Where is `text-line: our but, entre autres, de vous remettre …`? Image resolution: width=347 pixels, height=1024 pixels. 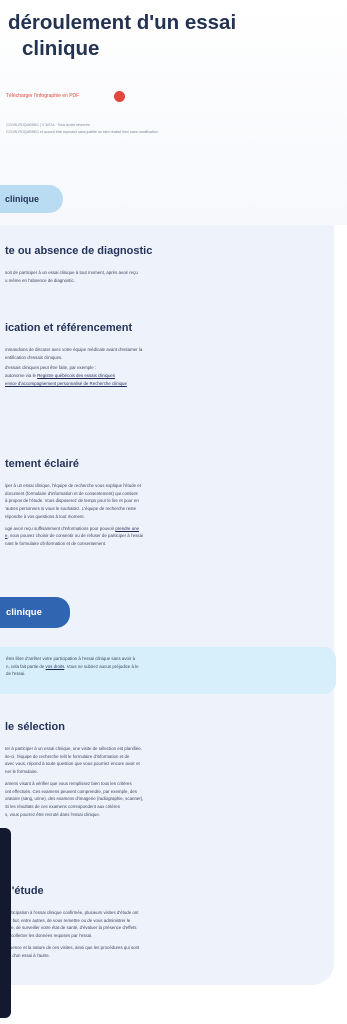 text-line: our but, entre autres, de vous remettre … is located at coordinates (68, 920).